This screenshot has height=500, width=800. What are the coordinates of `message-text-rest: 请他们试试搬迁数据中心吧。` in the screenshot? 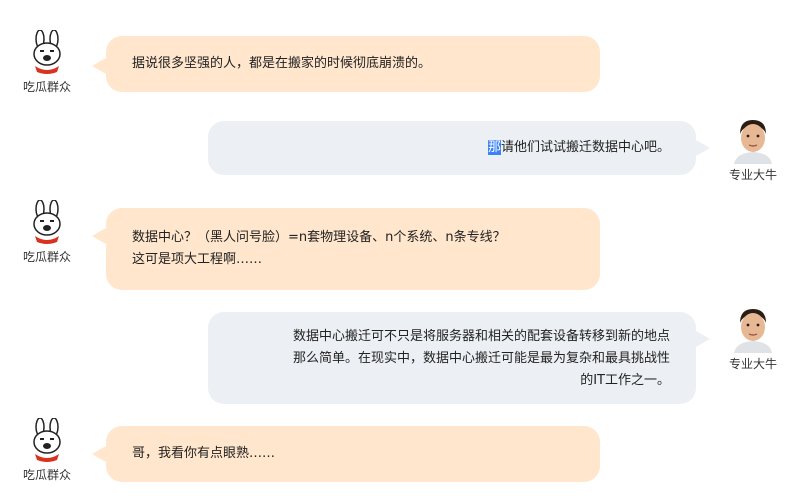 It's located at (585, 147).